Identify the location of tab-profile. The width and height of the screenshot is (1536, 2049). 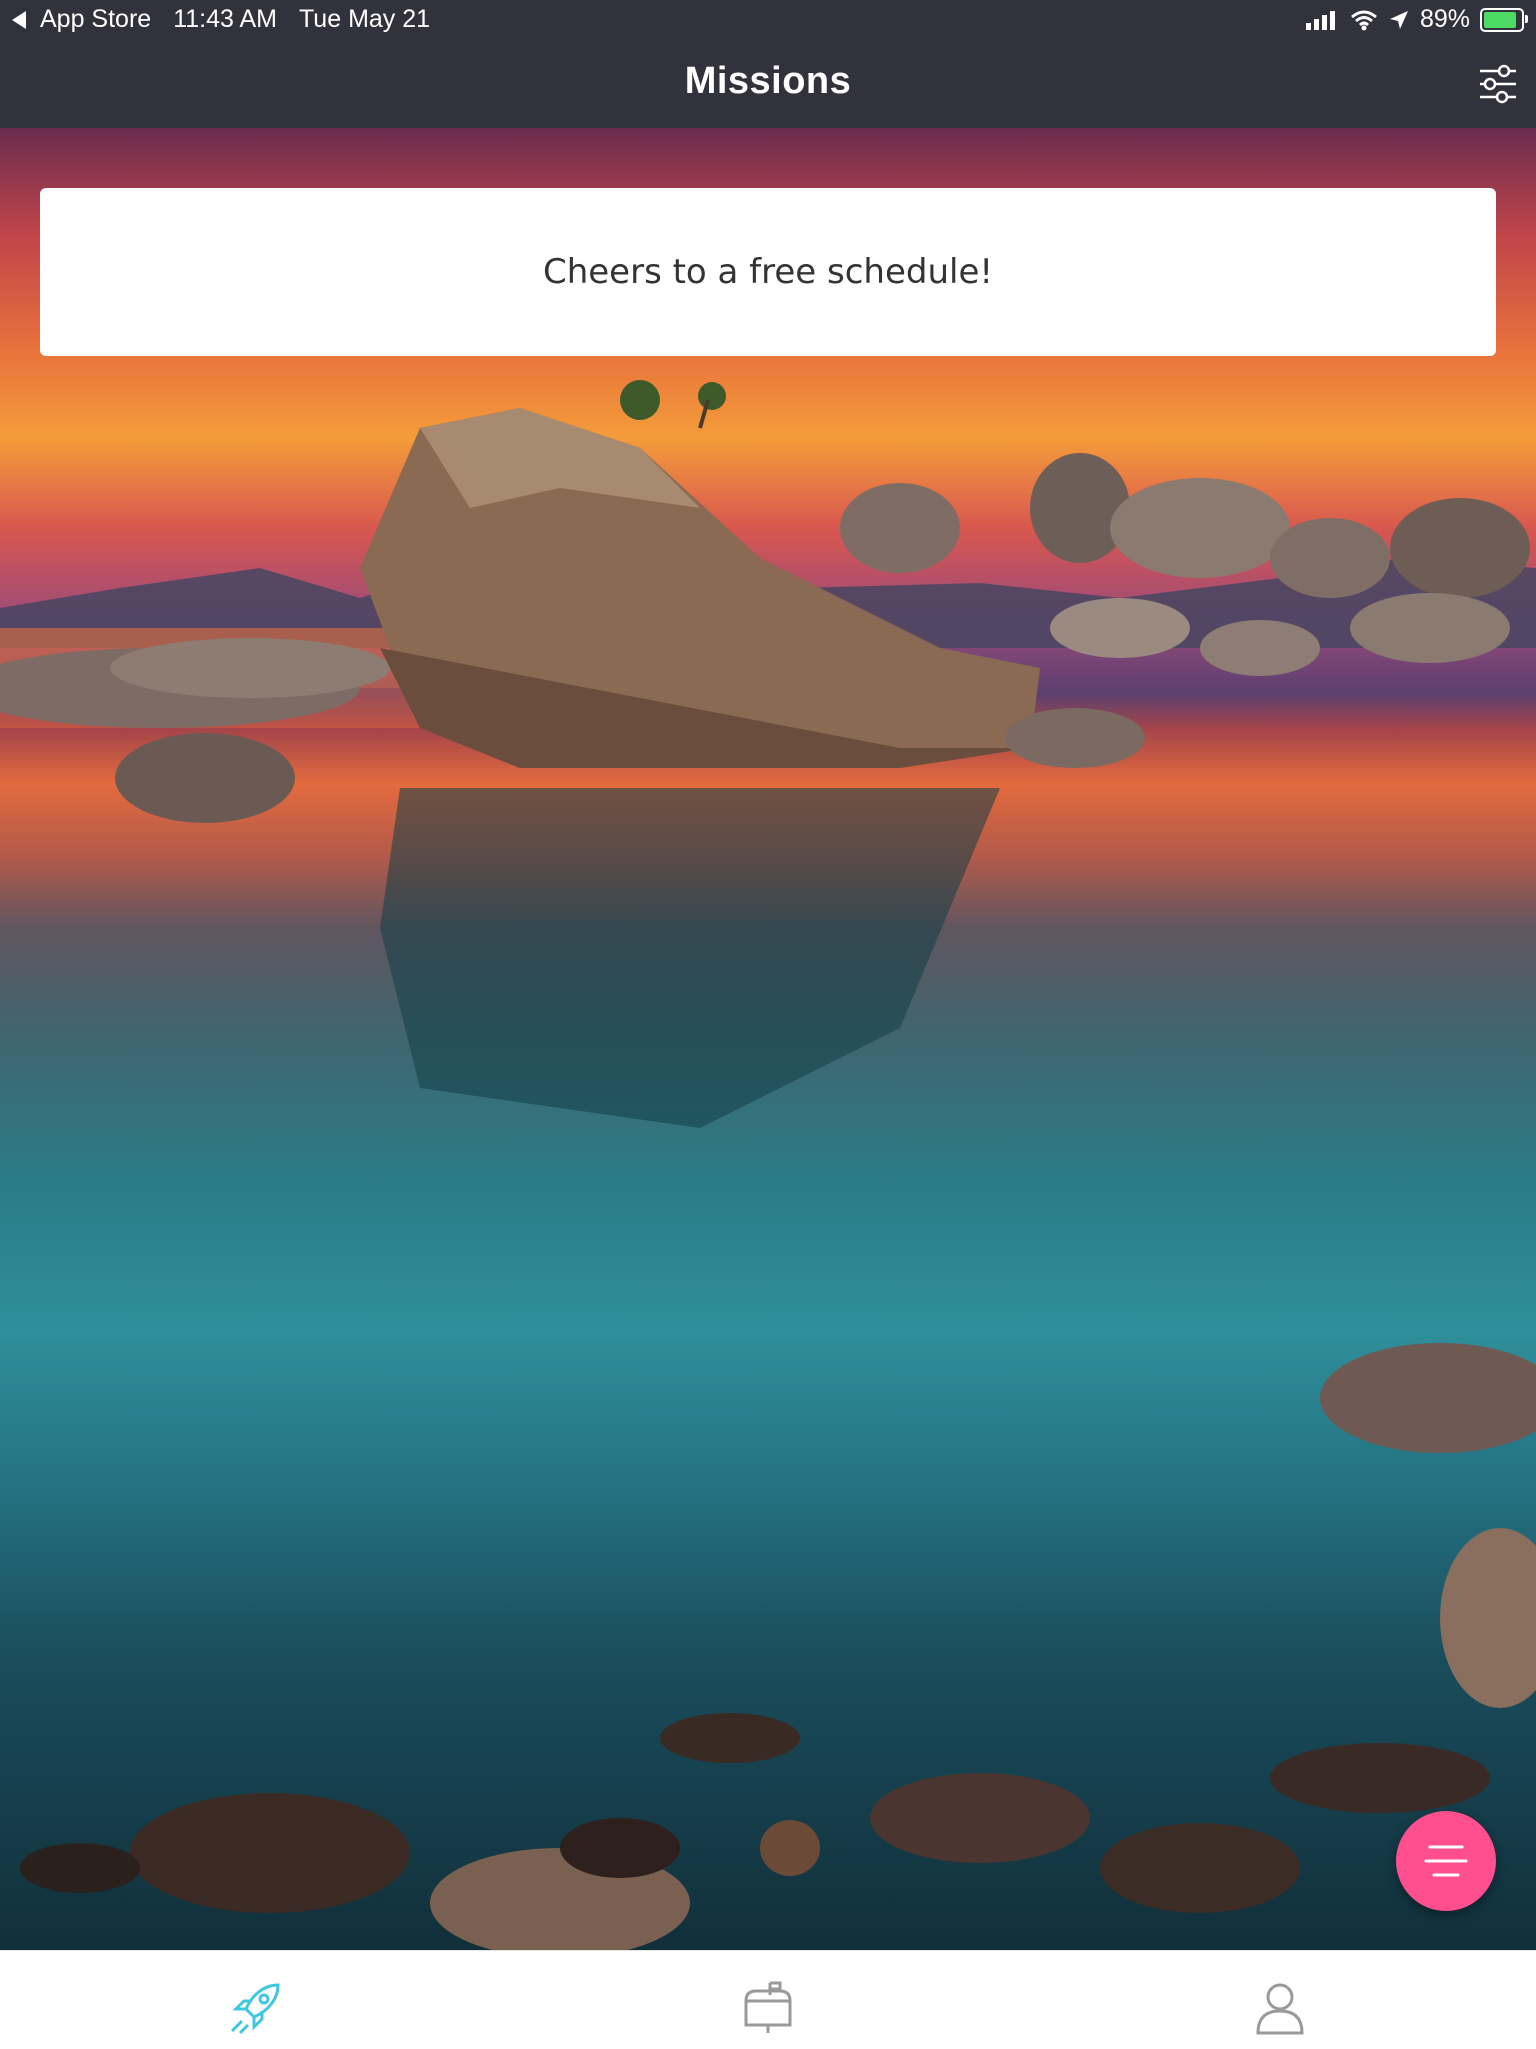
(1280, 2000).